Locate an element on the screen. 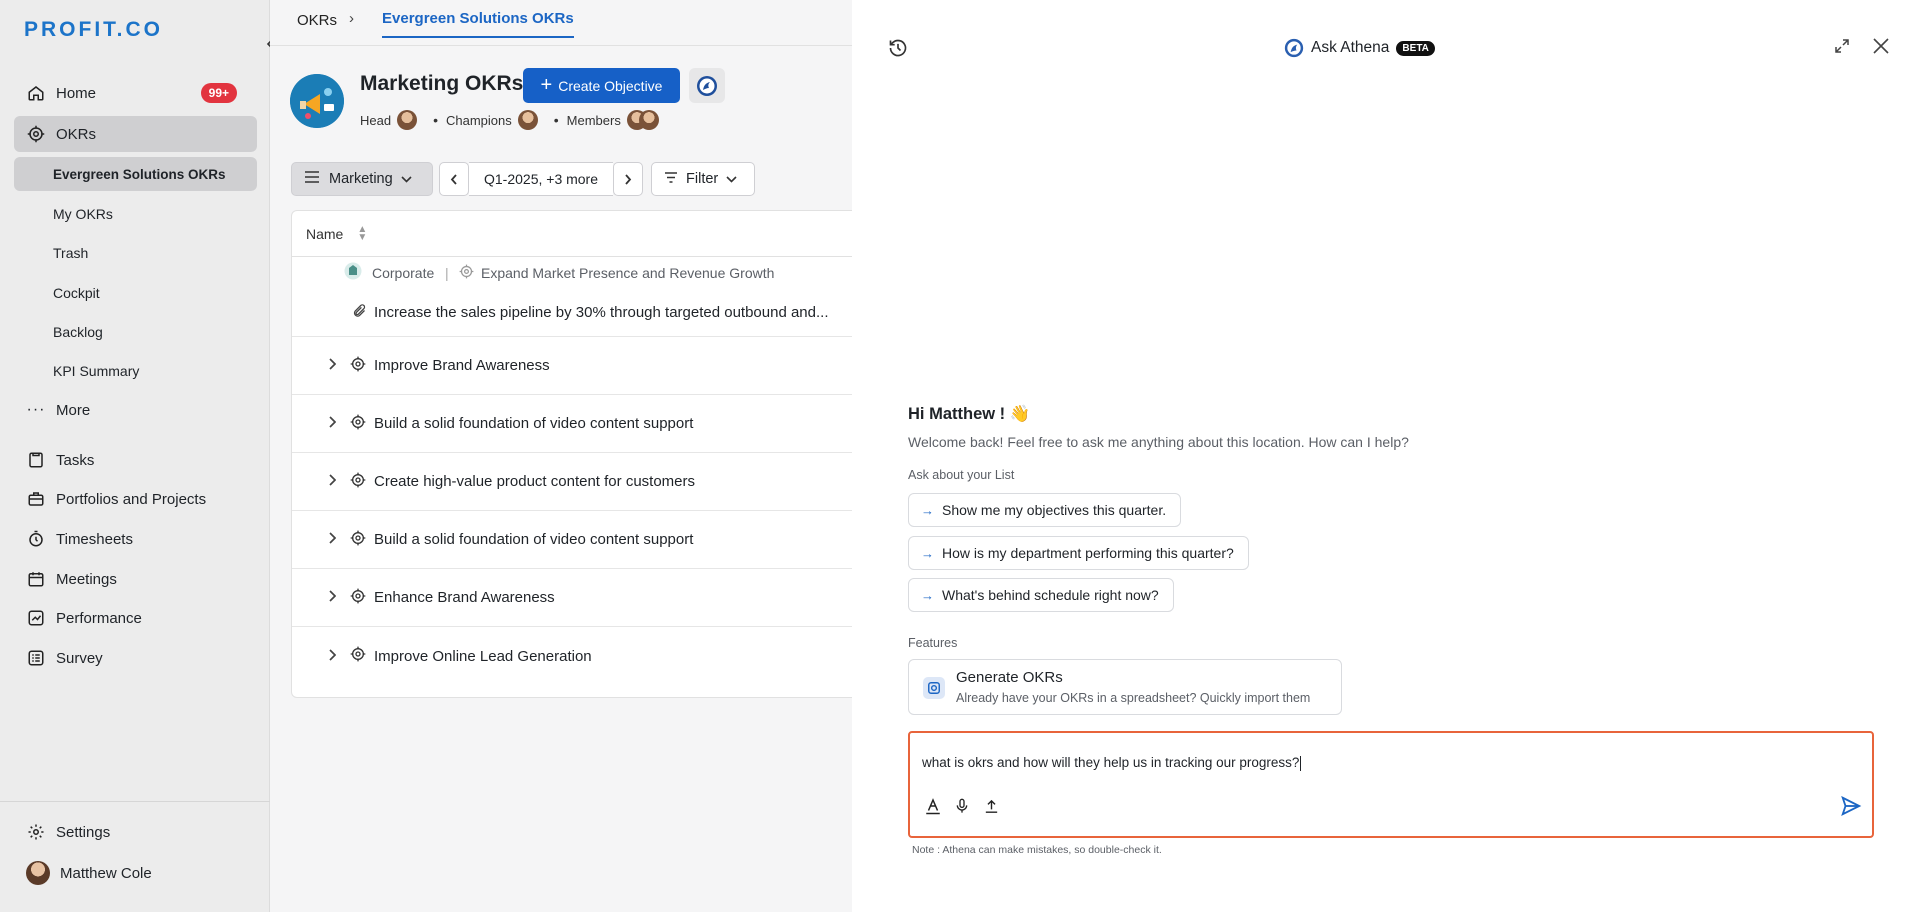  objective-label: Improve Online Lead Generation is located at coordinates (483, 656).